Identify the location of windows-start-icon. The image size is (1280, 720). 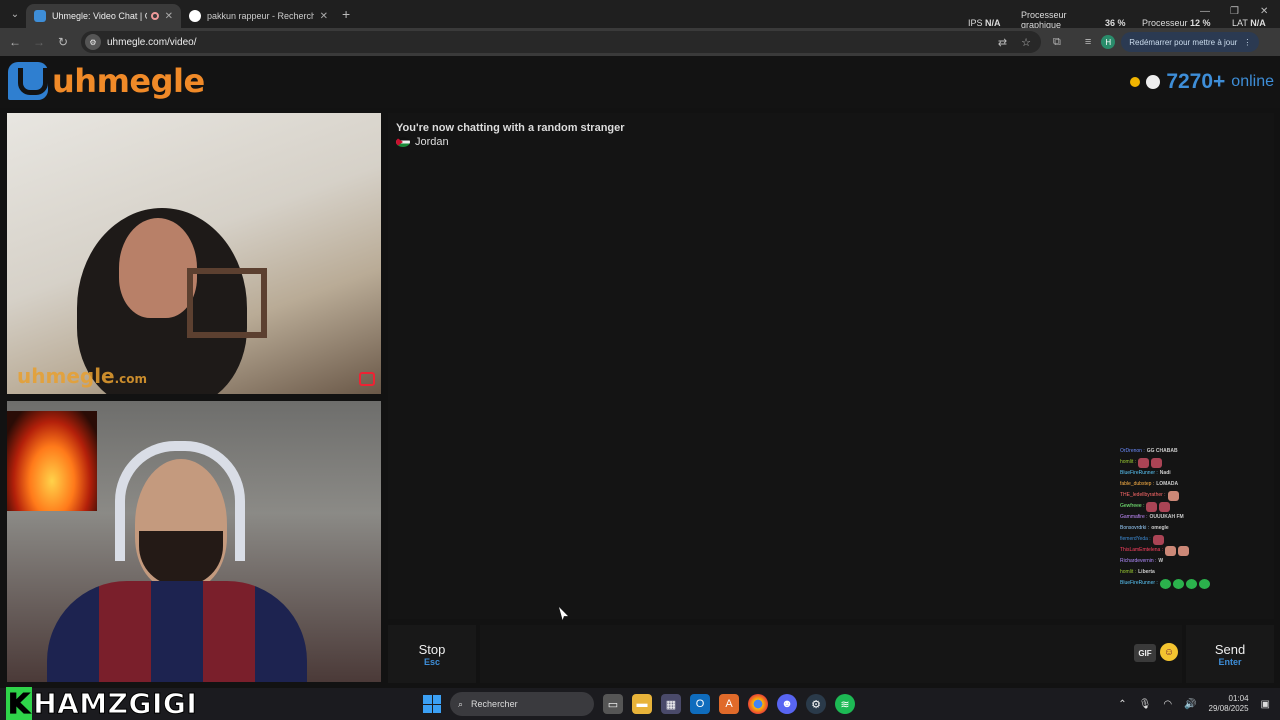
(432, 704).